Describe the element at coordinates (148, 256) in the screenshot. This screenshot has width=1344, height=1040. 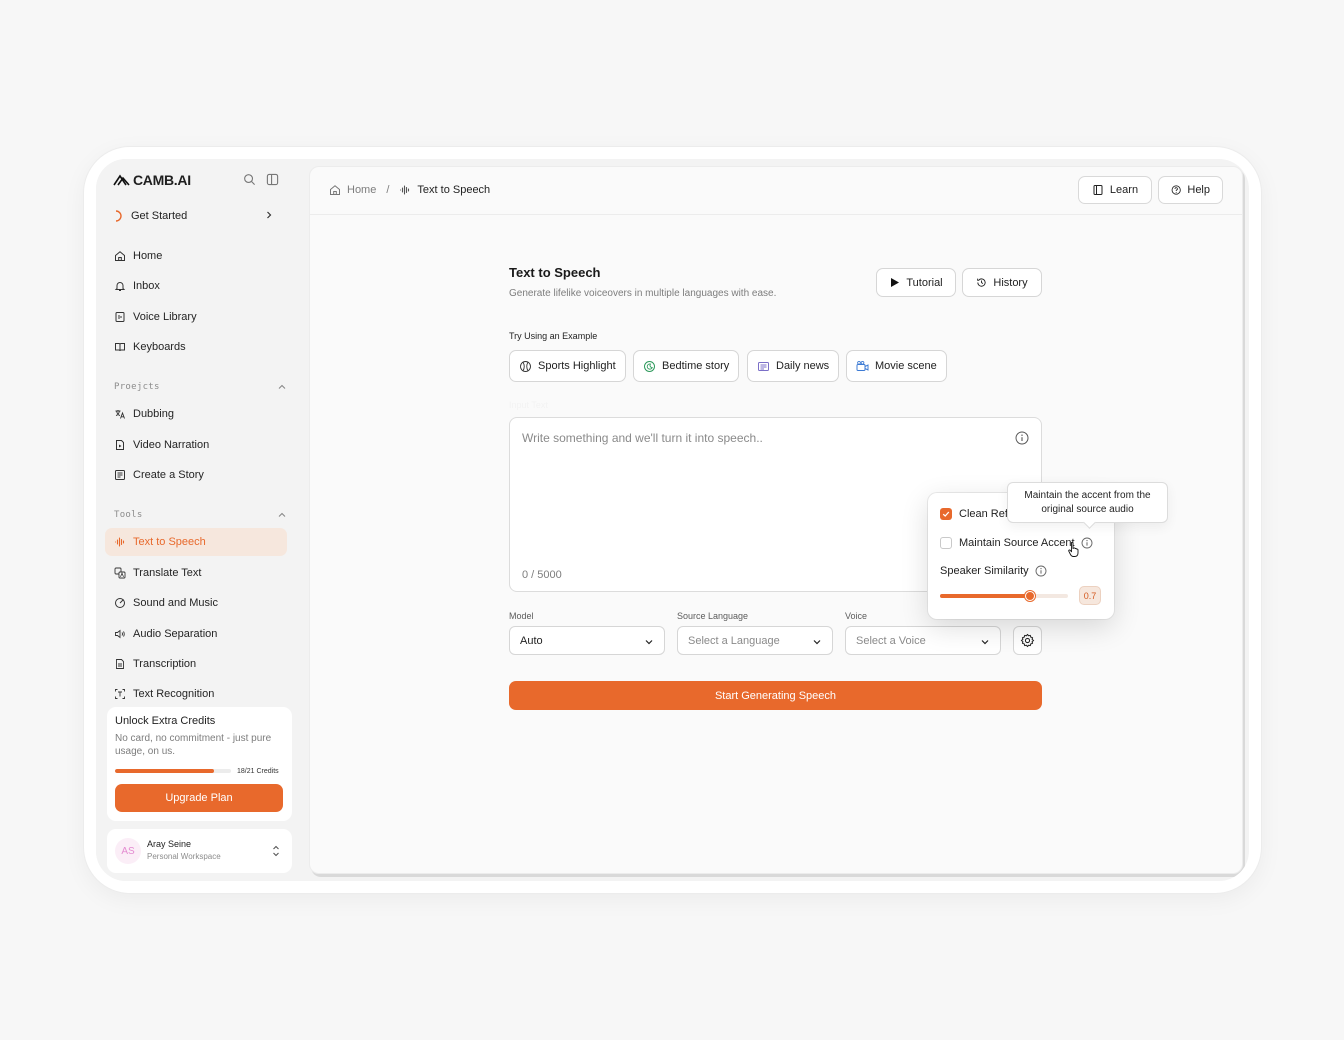
I see `sidebar-item-label: Home` at that location.